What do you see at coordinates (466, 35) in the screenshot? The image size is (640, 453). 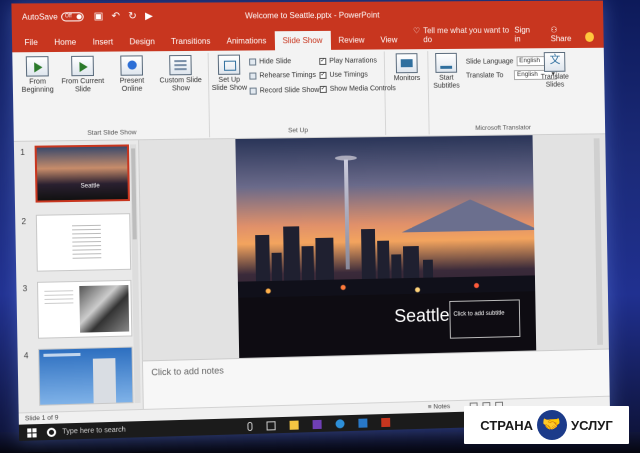 I see `tell-me-text: Tell me what you want to do` at bounding box center [466, 35].